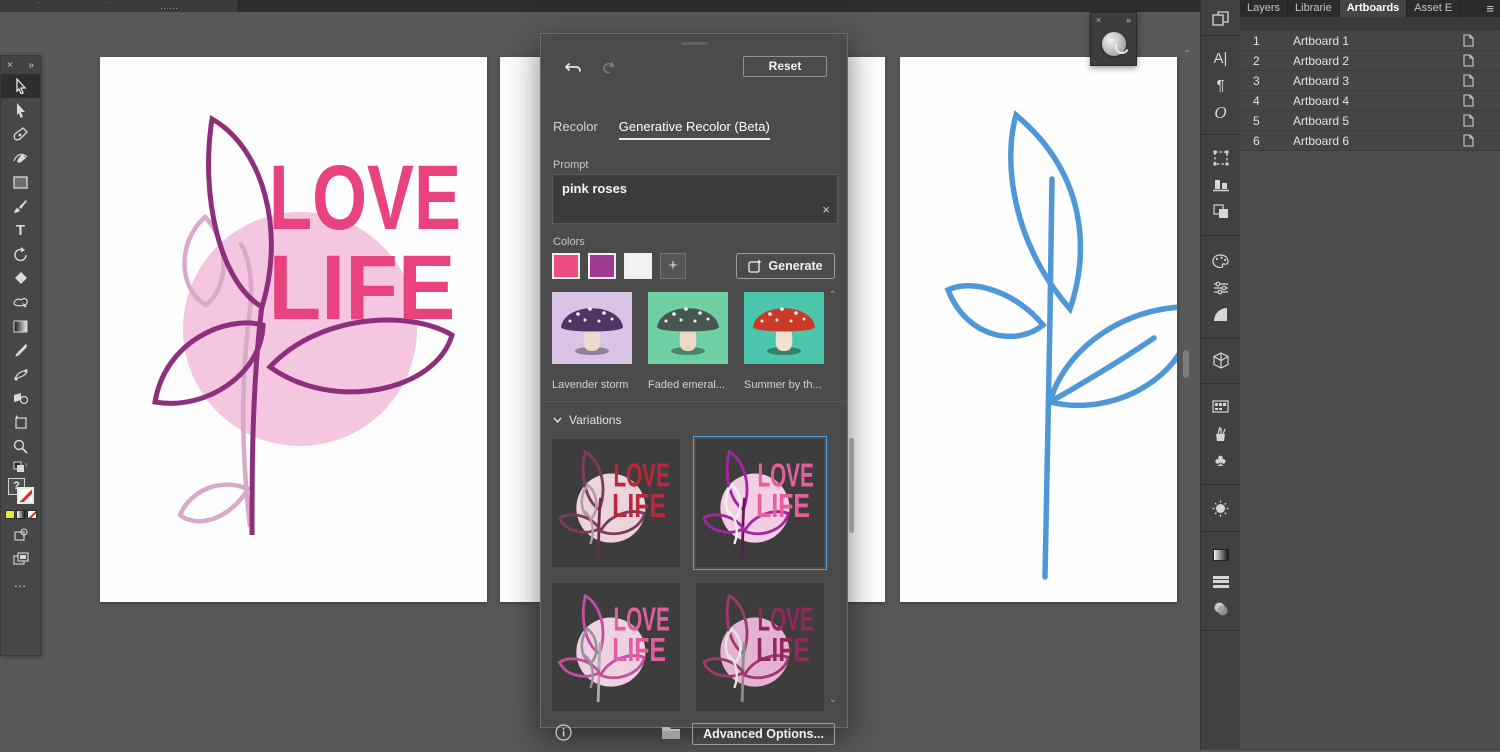 The width and height of the screenshot is (1500, 752). What do you see at coordinates (1434, 8) in the screenshot?
I see `tab-asset-export: Asset E` at bounding box center [1434, 8].